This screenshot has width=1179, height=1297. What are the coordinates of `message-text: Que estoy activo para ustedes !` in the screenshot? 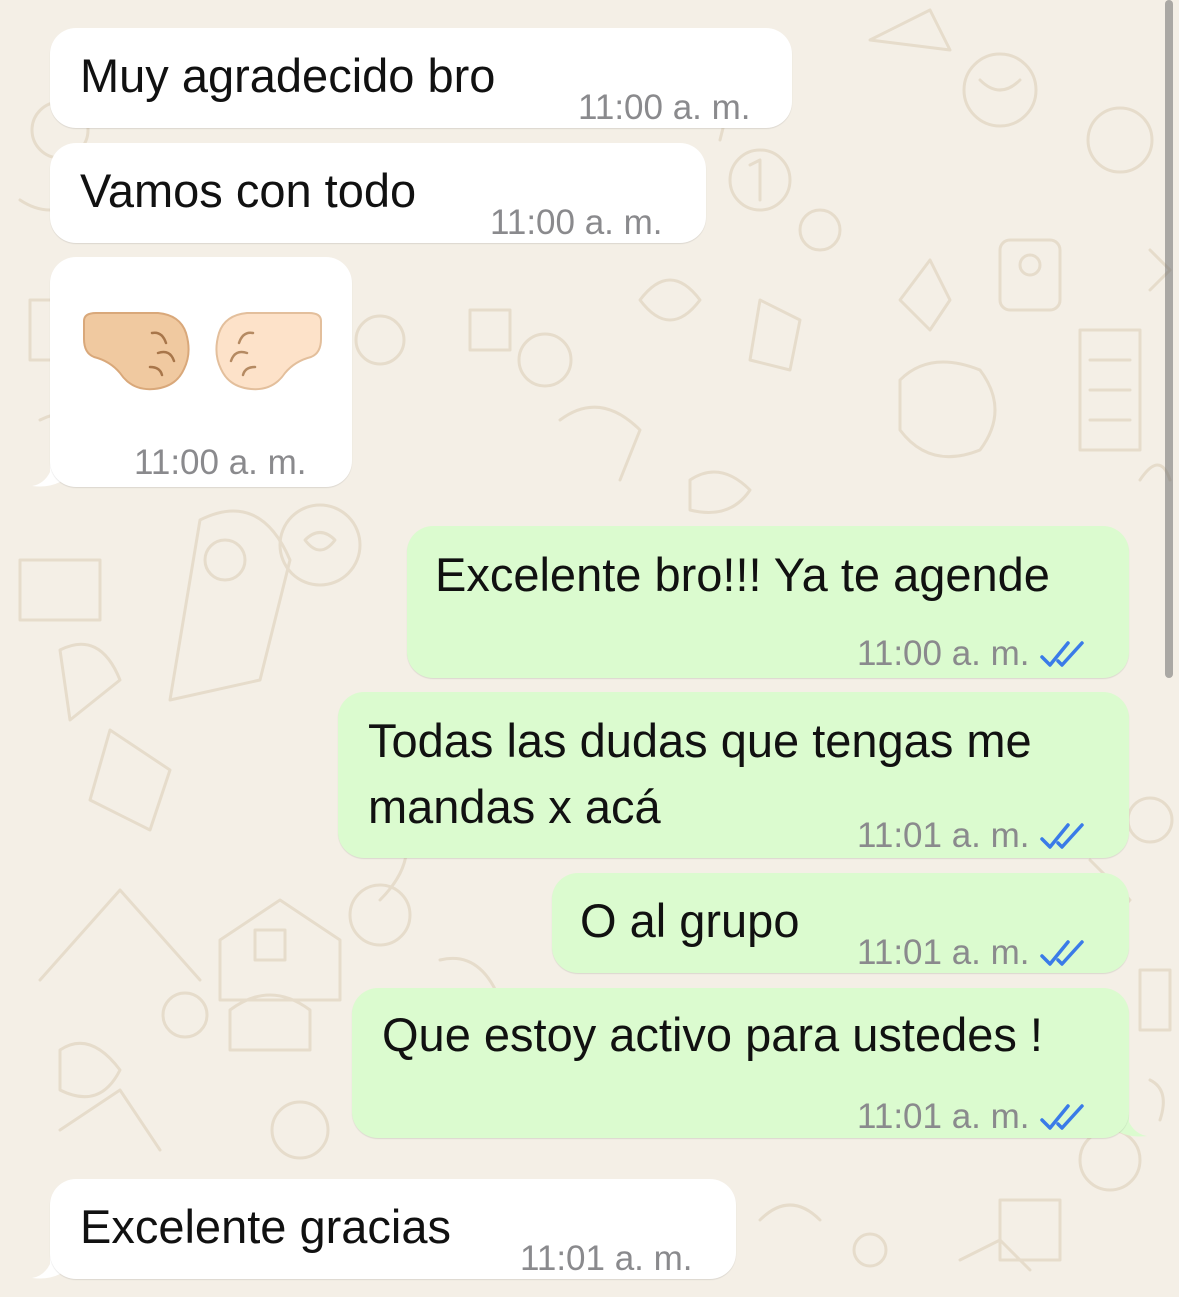 It's located at (712, 1034).